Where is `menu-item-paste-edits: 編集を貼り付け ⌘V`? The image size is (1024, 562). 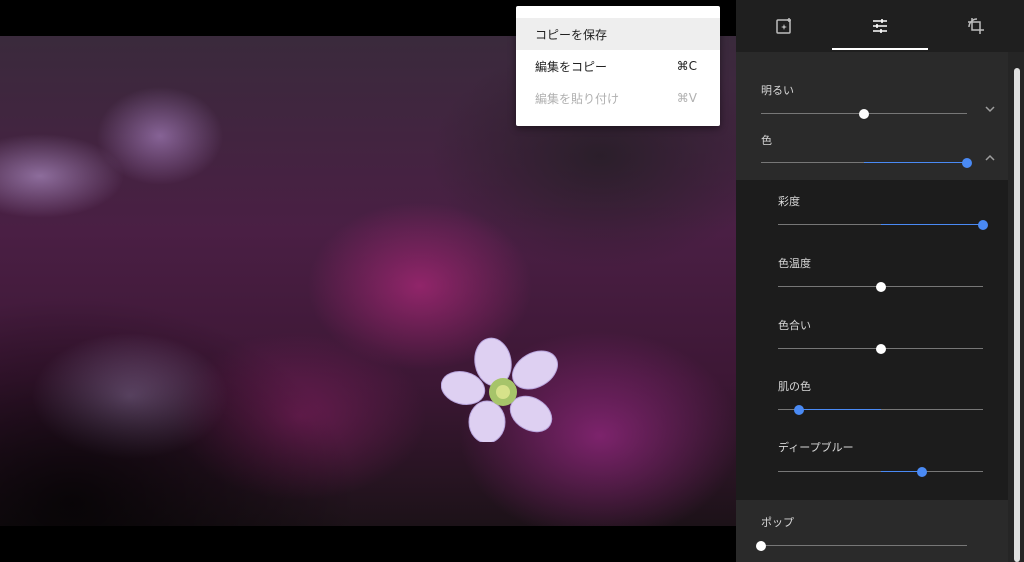 menu-item-paste-edits: 編集を貼り付け ⌘V is located at coordinates (618, 98).